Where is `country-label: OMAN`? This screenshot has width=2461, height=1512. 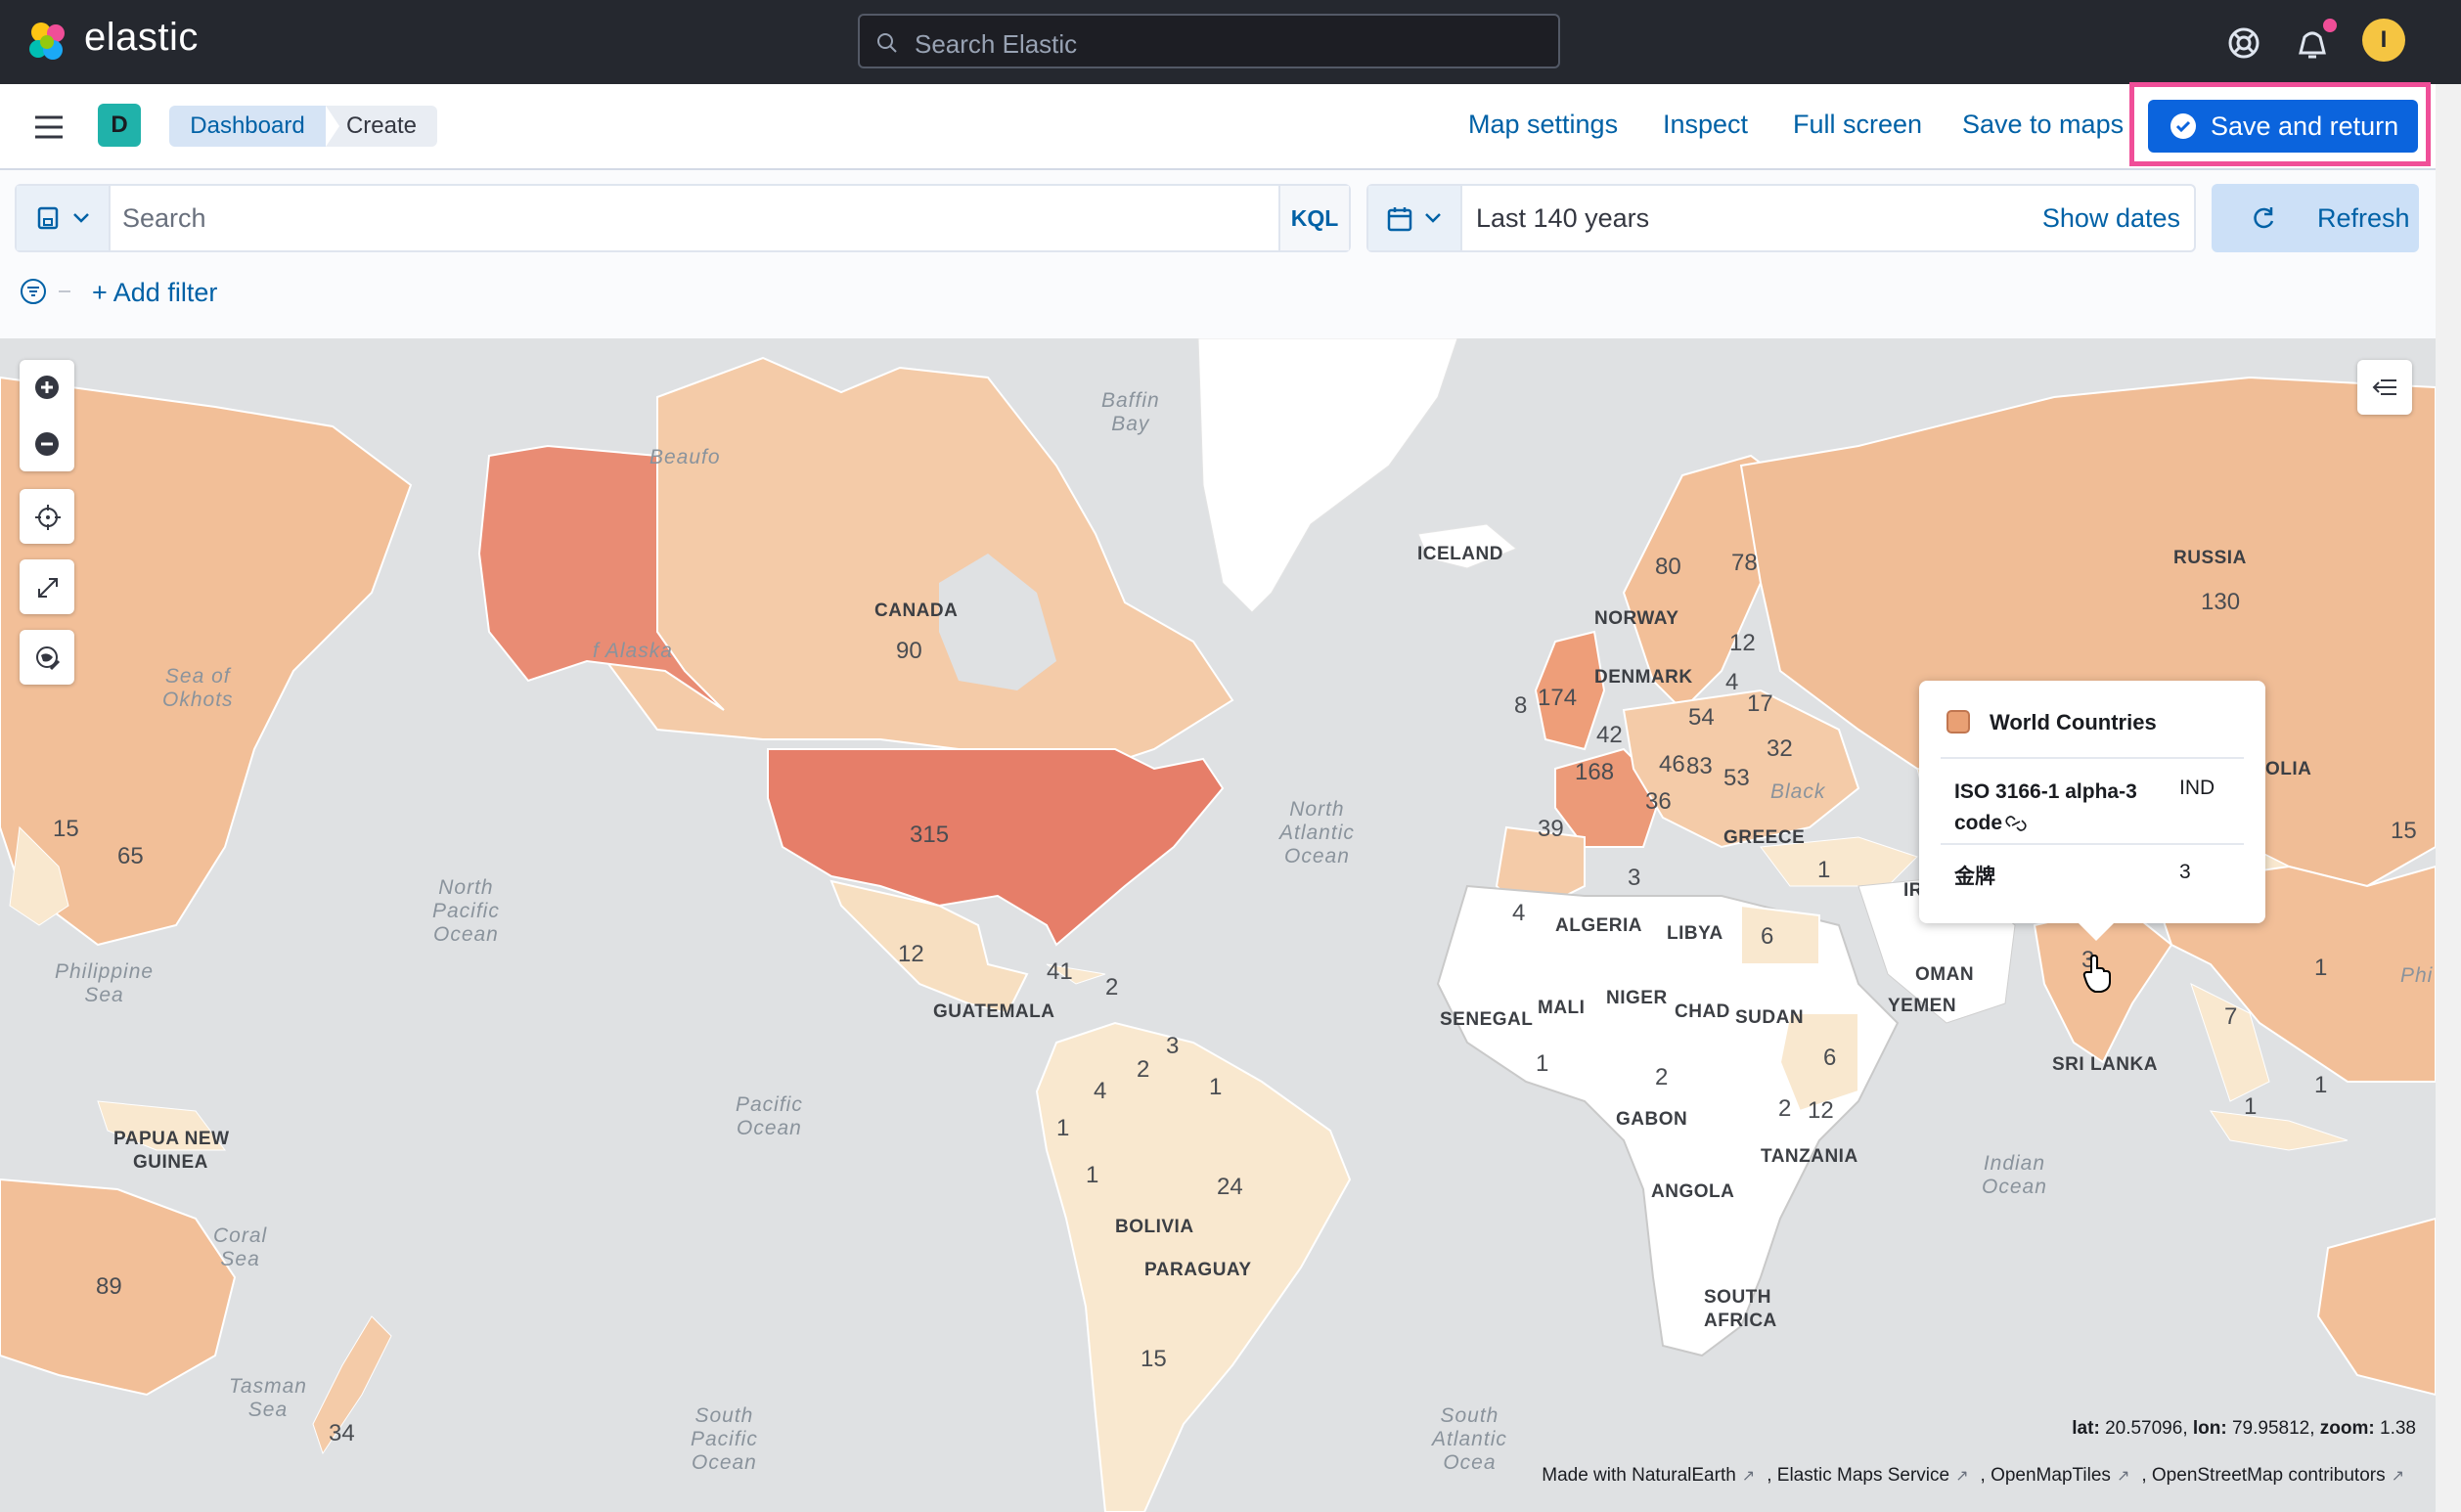
country-label: OMAN is located at coordinates (1945, 974).